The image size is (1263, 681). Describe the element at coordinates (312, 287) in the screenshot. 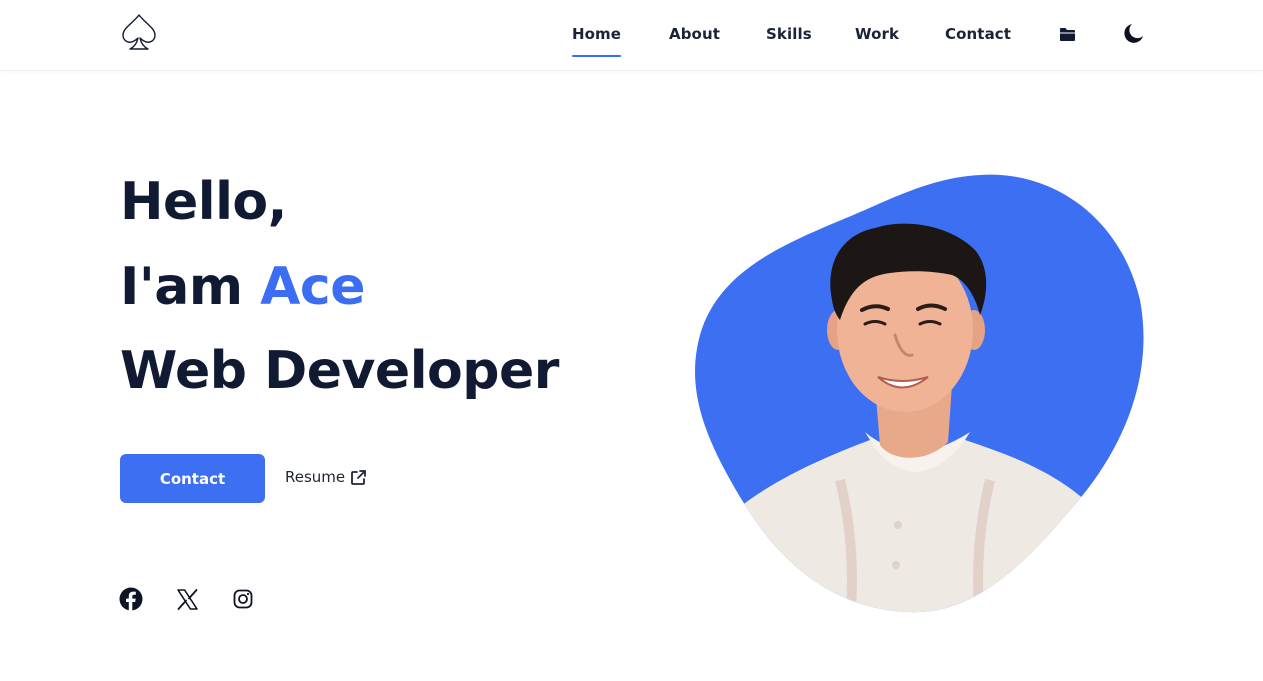

I see `hero-name: Ace` at that location.